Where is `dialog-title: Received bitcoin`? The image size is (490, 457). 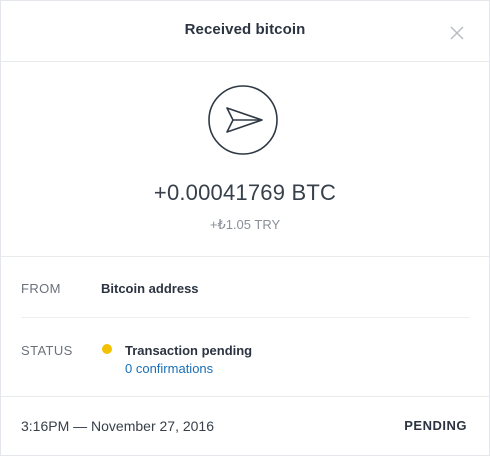
dialog-title: Received bitcoin is located at coordinates (245, 29).